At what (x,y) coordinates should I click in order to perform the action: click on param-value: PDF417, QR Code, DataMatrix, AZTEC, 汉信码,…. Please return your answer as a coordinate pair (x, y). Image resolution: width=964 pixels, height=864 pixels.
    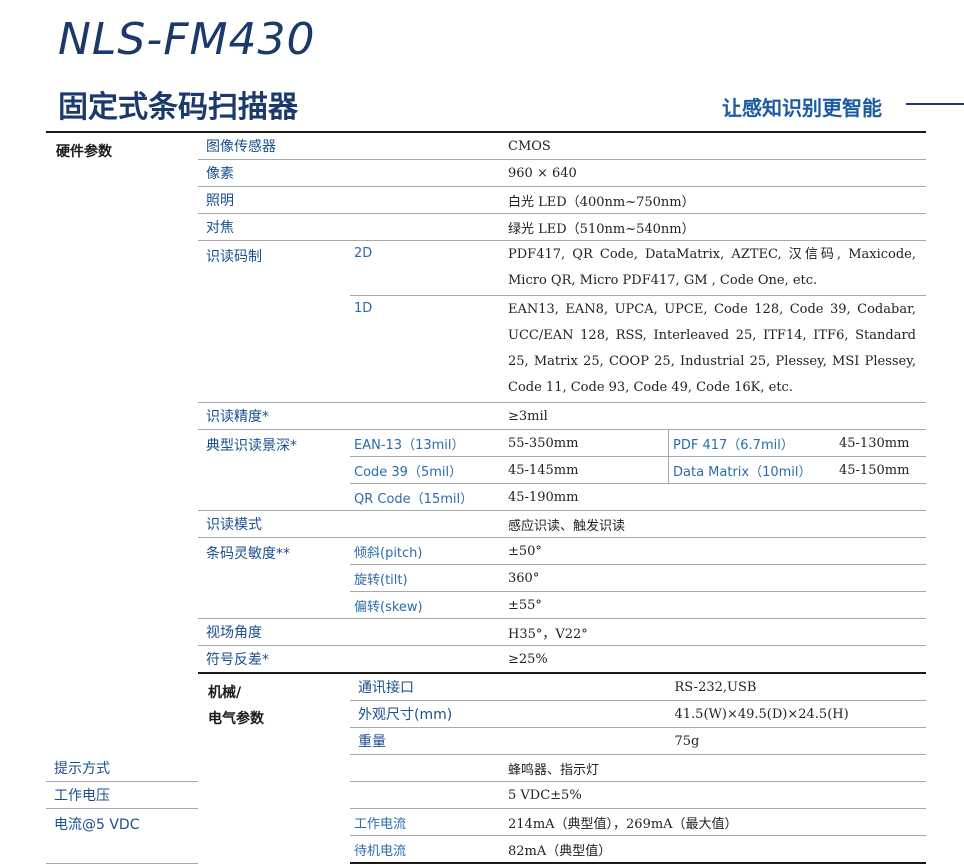
    Looking at the image, I should click on (714, 268).